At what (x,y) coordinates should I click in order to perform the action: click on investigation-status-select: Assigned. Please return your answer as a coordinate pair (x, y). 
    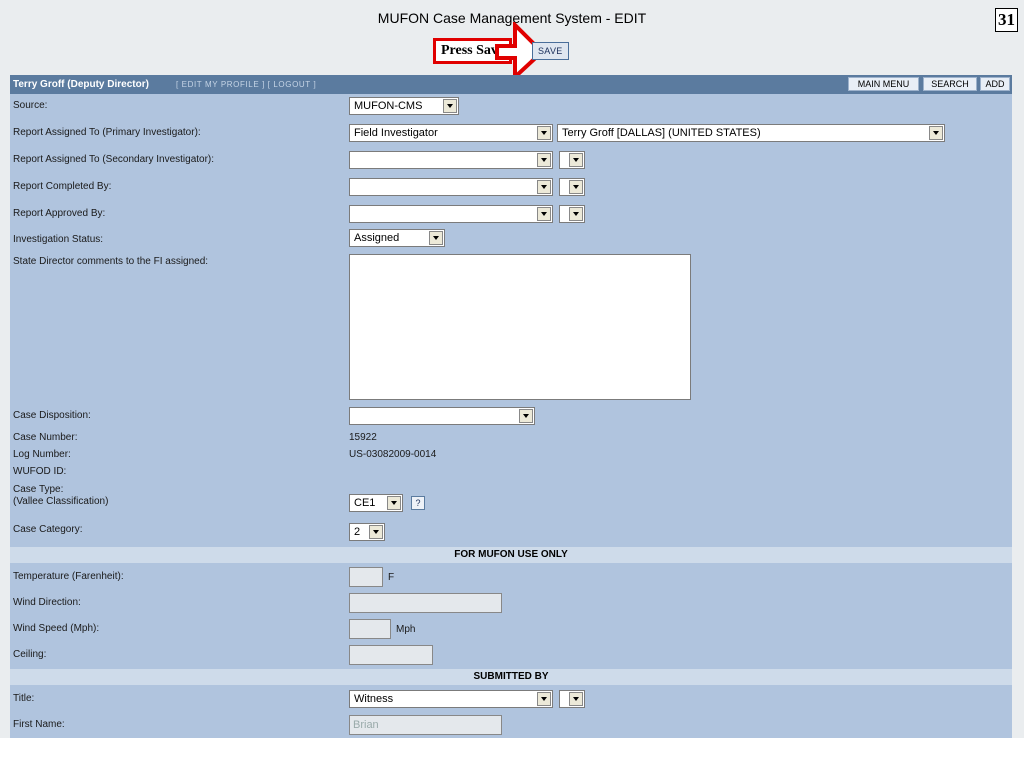
    Looking at the image, I should click on (397, 238).